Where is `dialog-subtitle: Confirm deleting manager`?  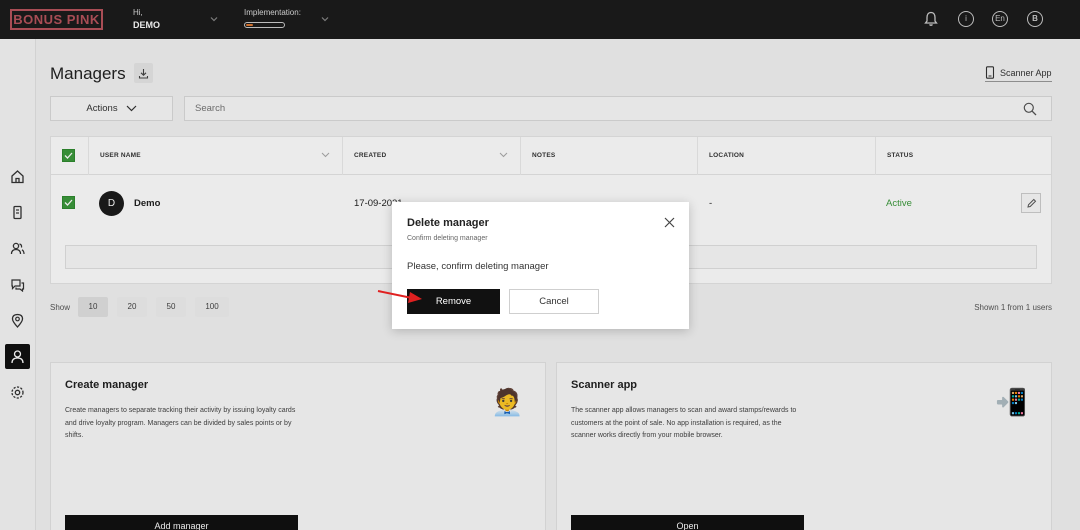 dialog-subtitle: Confirm deleting manager is located at coordinates (447, 238).